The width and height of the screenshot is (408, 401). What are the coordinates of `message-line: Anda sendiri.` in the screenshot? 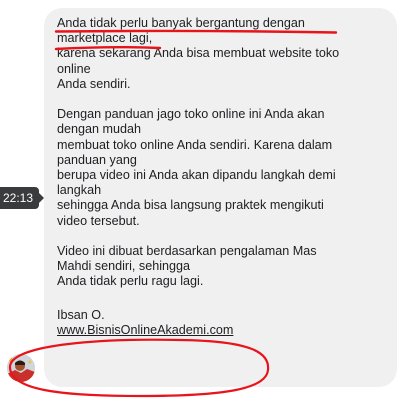 It's located at (94, 83).